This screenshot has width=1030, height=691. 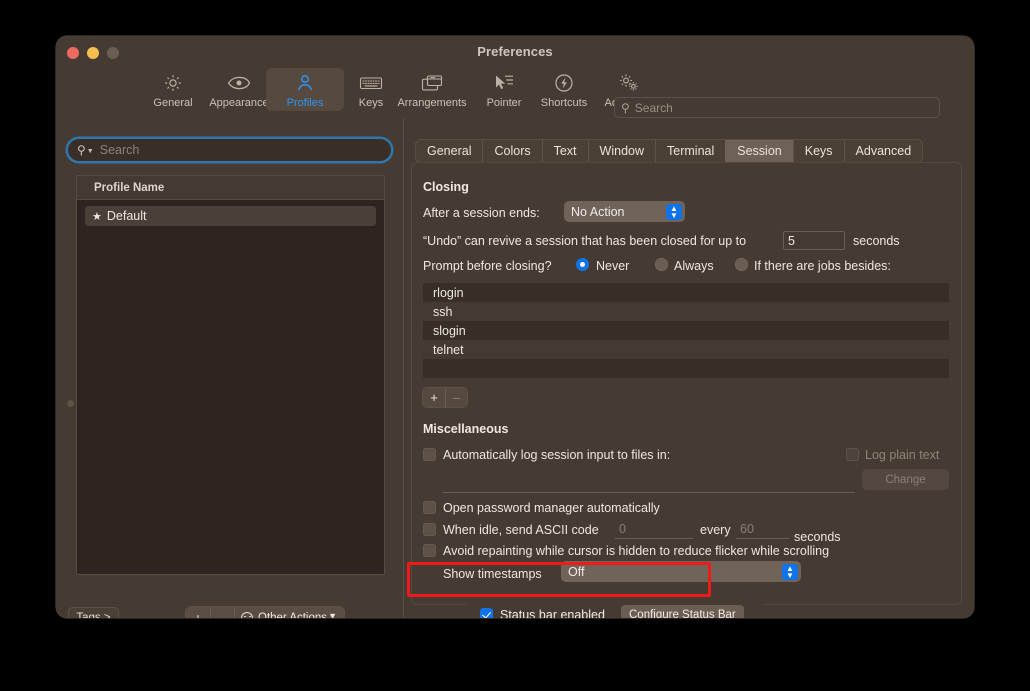 I want to click on remove-profile-button: –, so click(x=222, y=612).